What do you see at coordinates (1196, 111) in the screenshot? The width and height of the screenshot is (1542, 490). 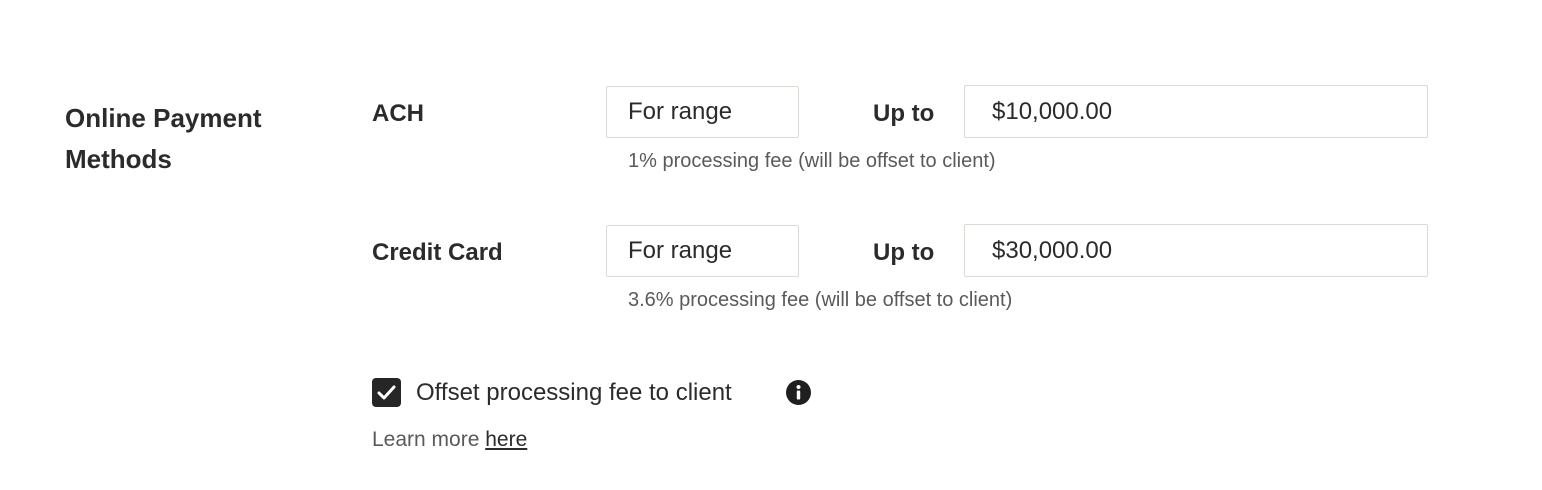 I see `ach-amount-input` at bounding box center [1196, 111].